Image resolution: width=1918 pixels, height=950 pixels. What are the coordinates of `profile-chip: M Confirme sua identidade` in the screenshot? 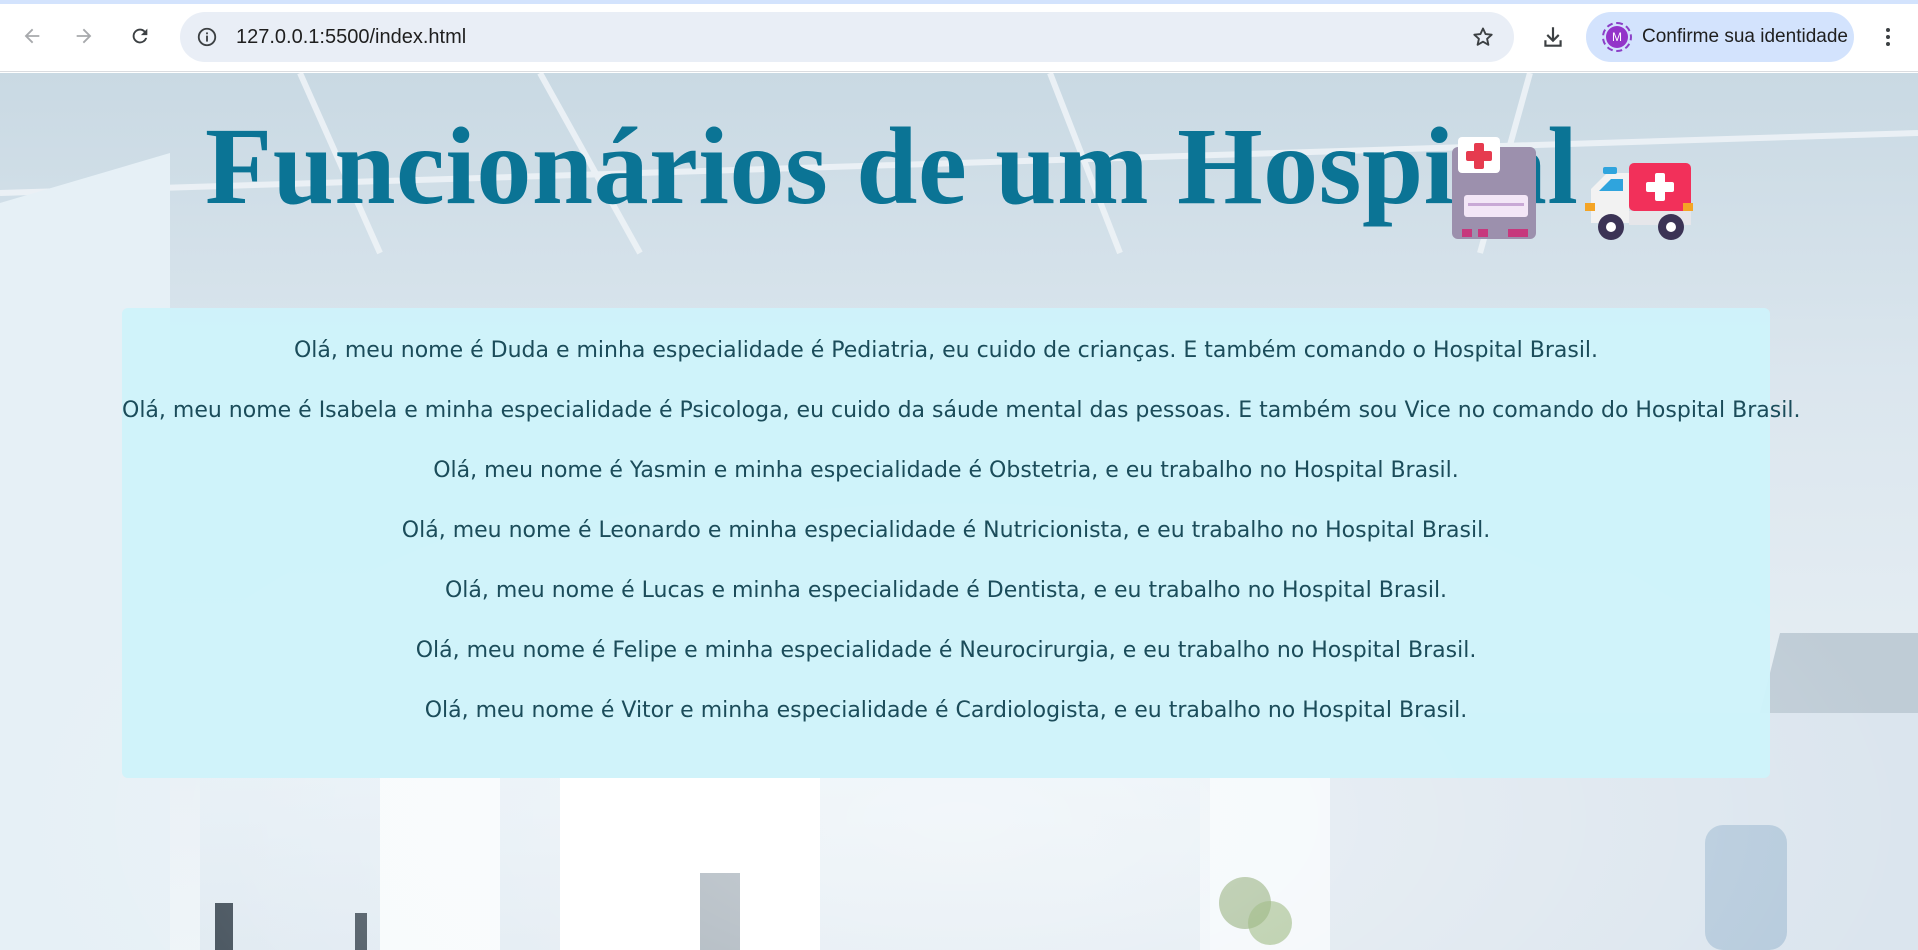 It's located at (1720, 37).